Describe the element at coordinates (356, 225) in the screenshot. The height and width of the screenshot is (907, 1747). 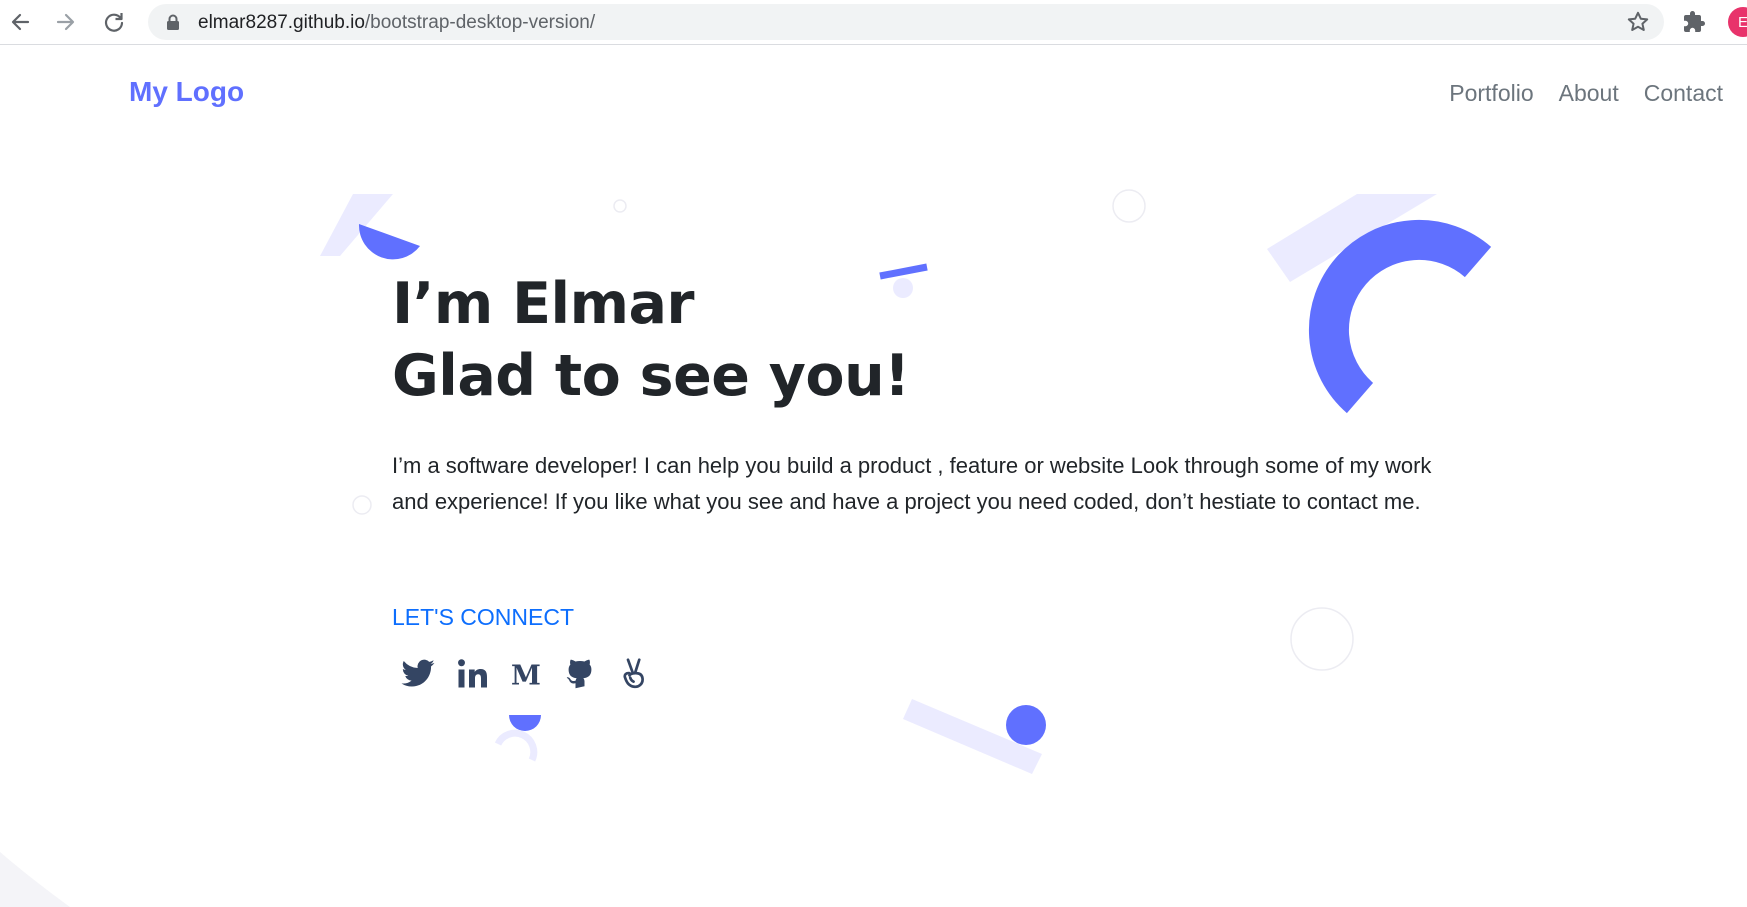
I see `decor-bar-topleft` at that location.